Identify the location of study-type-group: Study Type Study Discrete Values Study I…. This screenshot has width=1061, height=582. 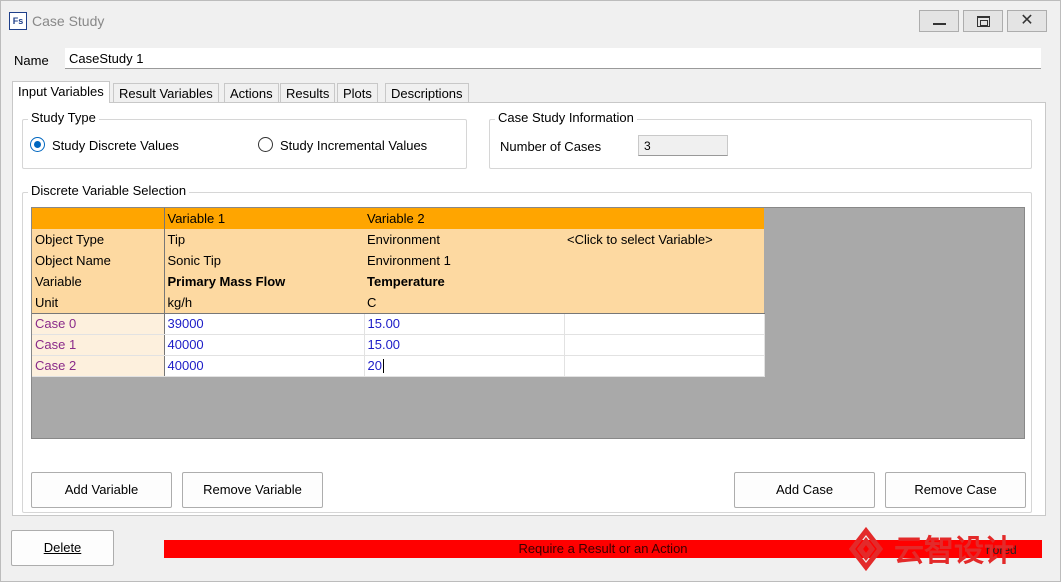
(244, 139).